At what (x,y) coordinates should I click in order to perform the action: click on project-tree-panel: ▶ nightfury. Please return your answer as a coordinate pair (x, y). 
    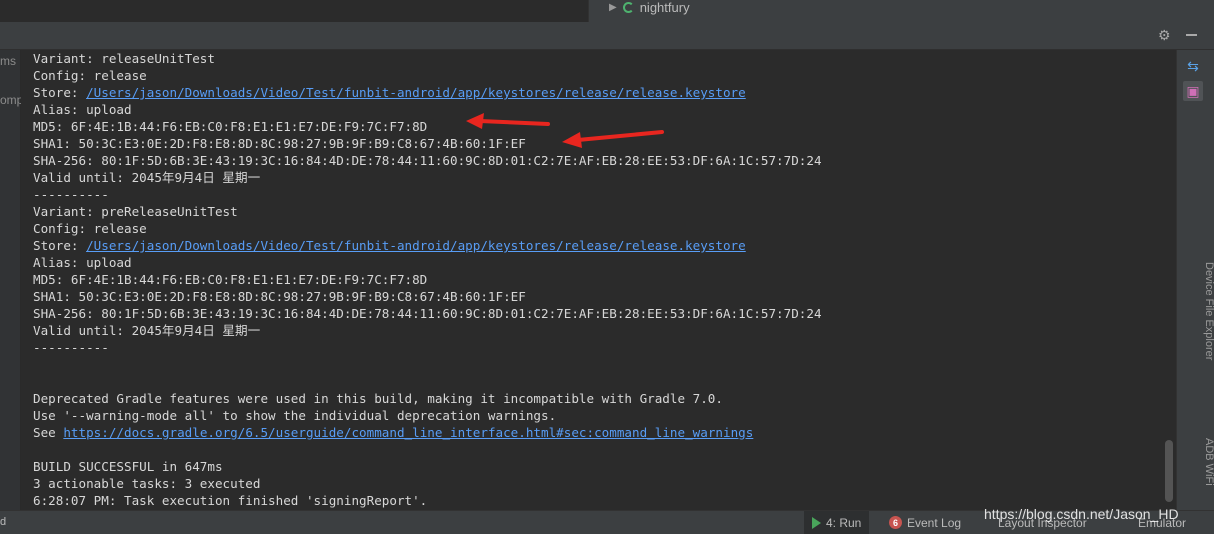
    Looking at the image, I should click on (901, 11).